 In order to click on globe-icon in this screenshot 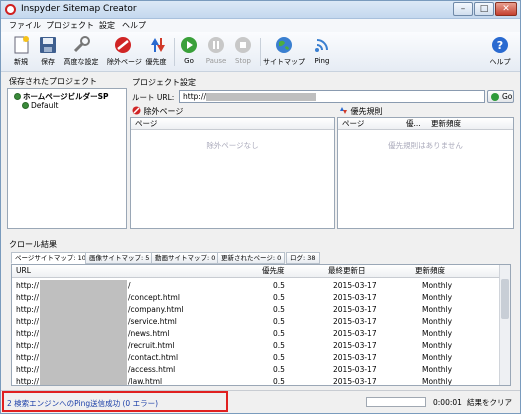, I will do `click(284, 45)`.